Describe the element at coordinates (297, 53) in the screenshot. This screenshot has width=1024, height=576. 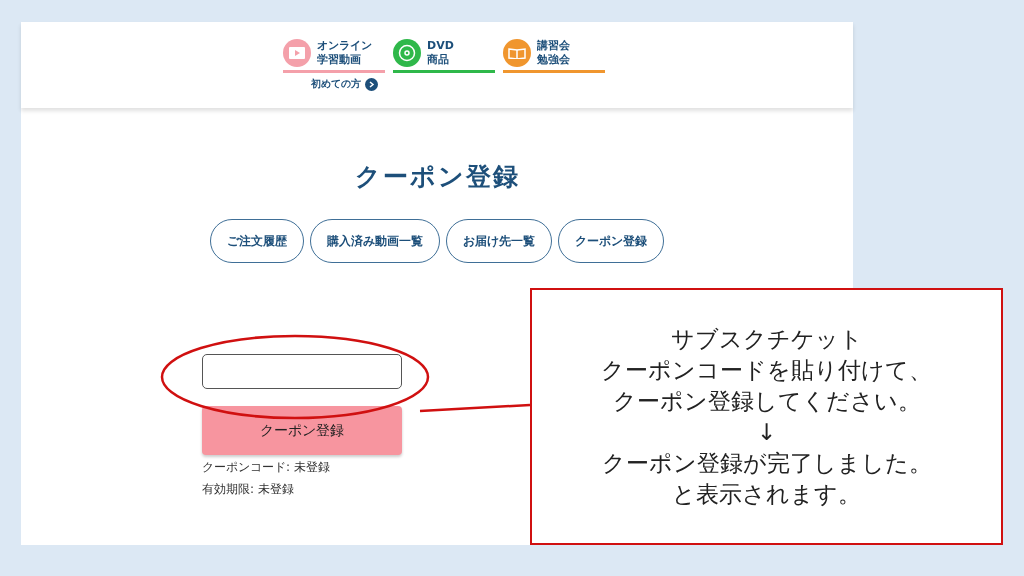
I see `film-icon` at that location.